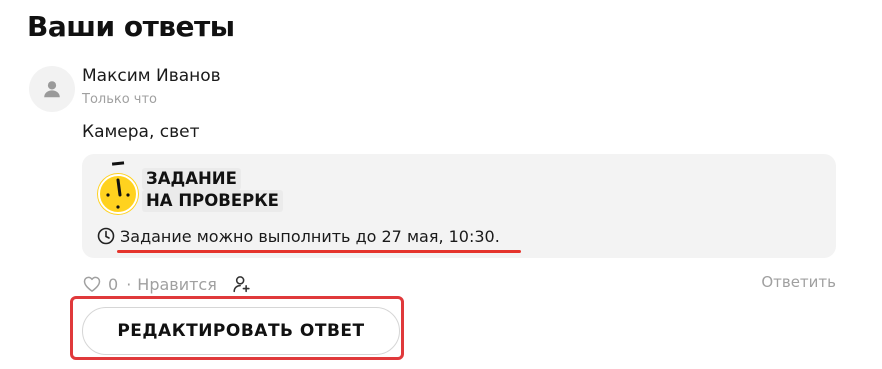 The height and width of the screenshot is (369, 882). What do you see at coordinates (92, 284) in the screenshot?
I see `heart-icon` at bounding box center [92, 284].